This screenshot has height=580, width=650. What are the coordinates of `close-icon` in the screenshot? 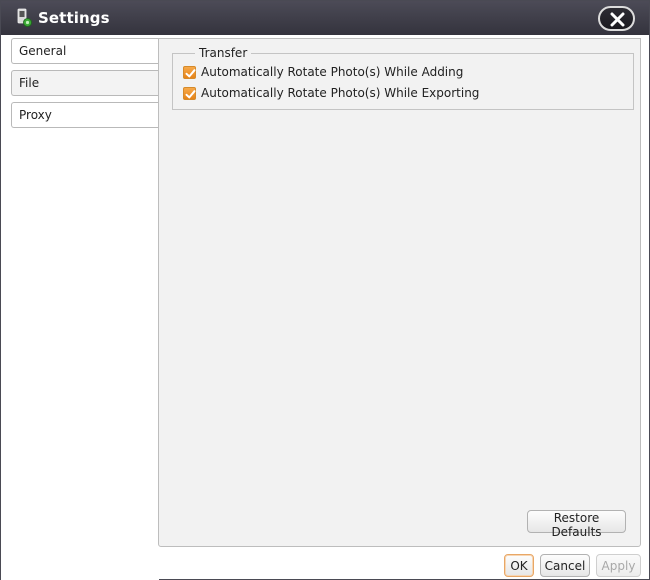 It's located at (617, 19).